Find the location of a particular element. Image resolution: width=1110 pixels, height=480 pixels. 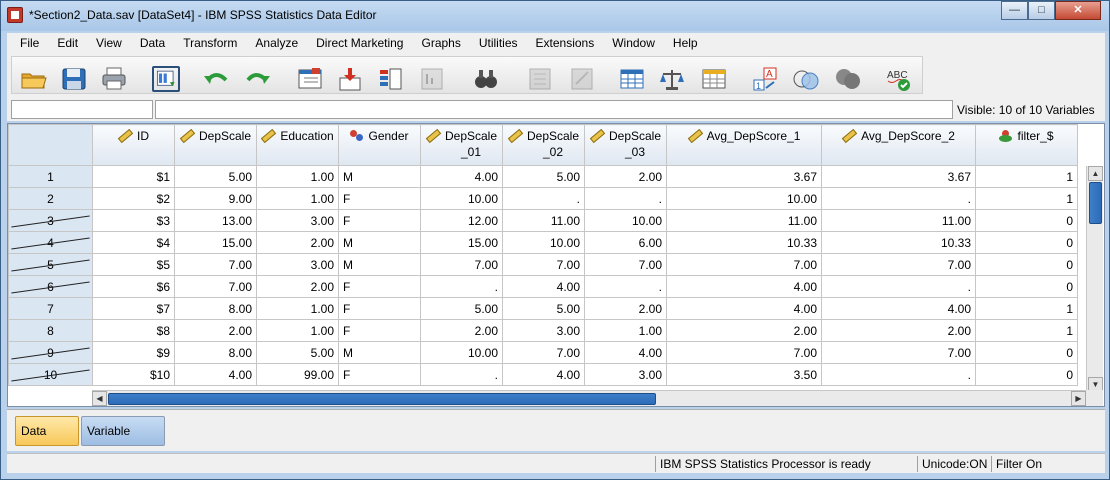

vertical-scrollbar: ▲ ▼ is located at coordinates (1094, 279).